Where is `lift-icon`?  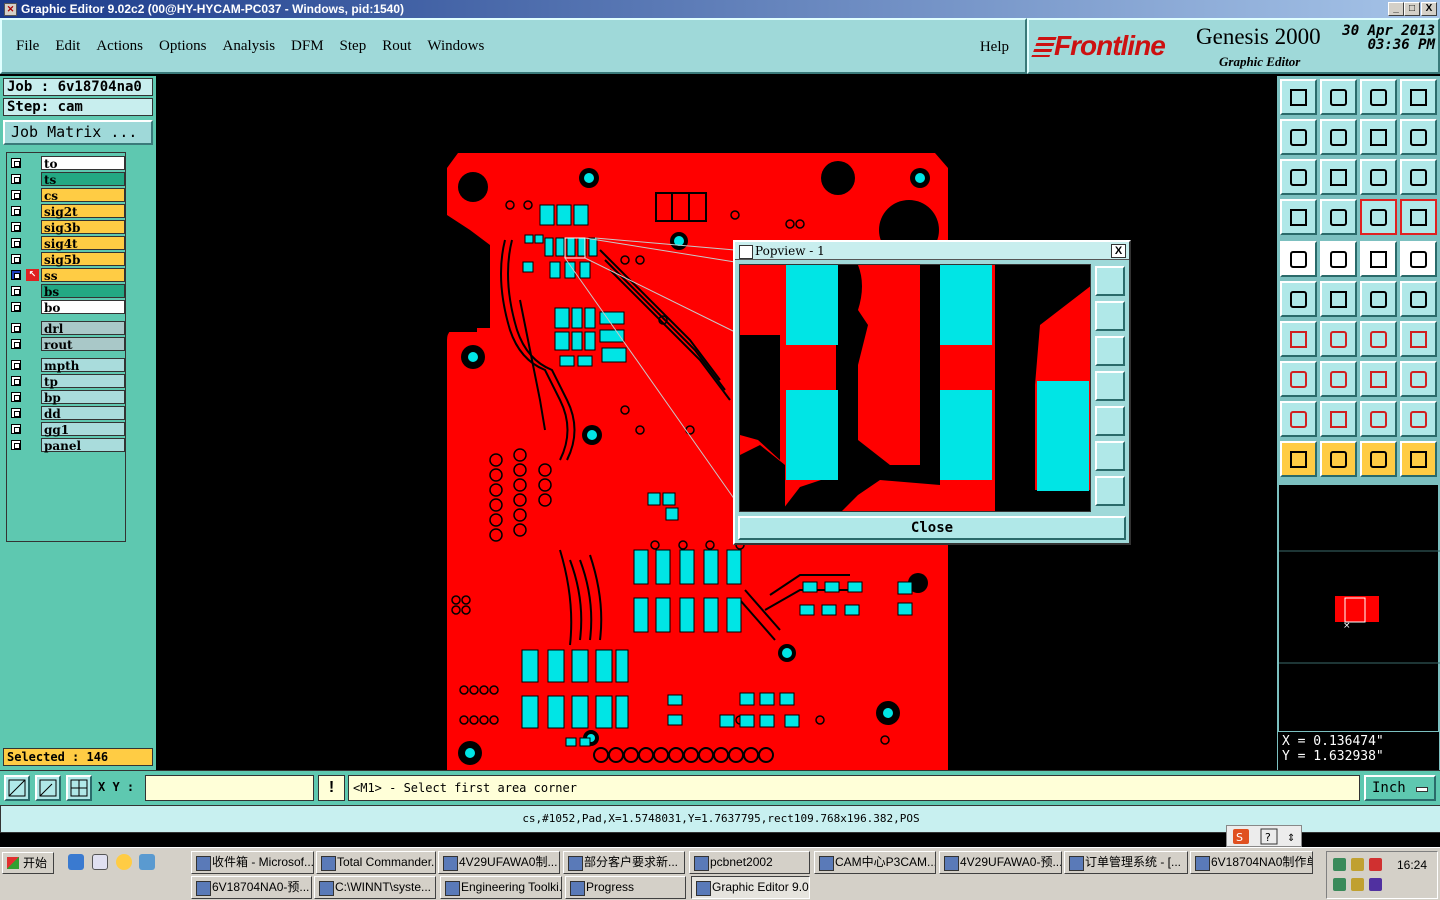 lift-icon is located at coordinates (1378, 419).